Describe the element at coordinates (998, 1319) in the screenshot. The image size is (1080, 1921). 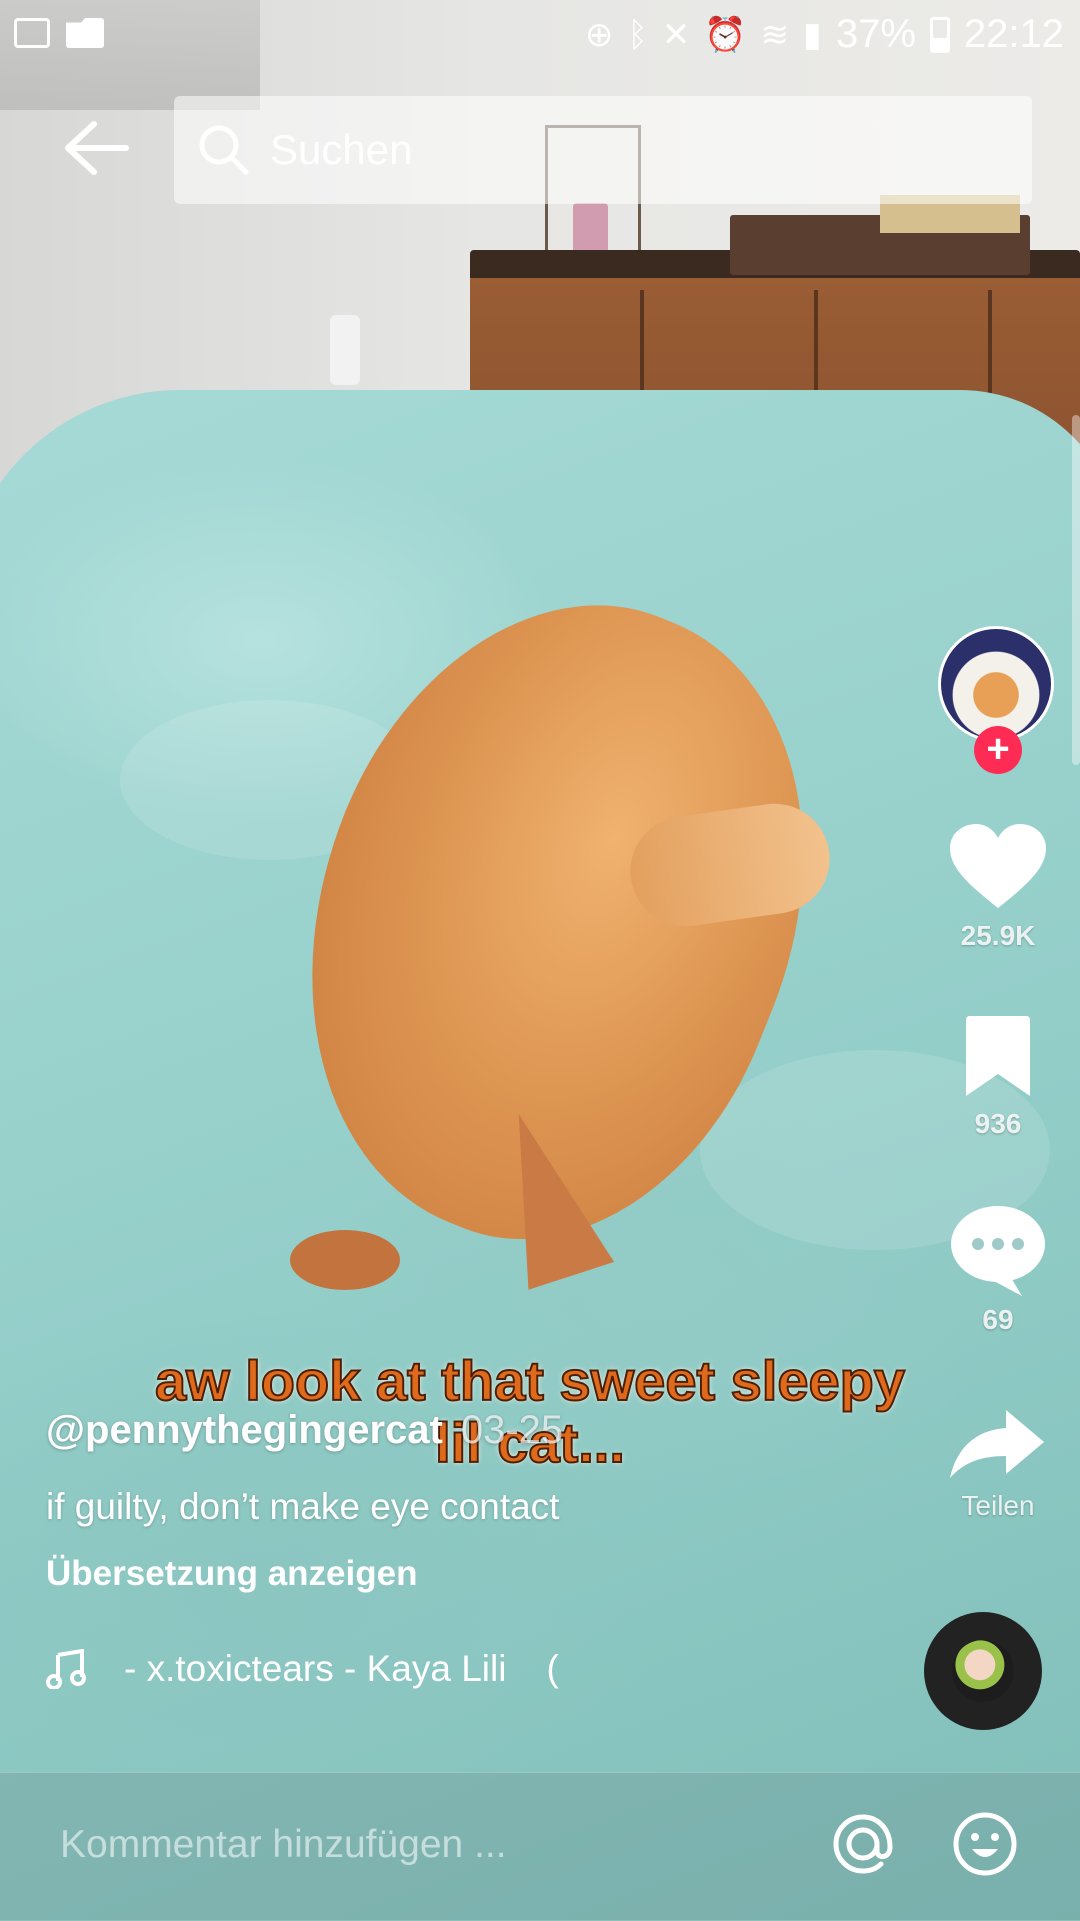
I see `comment-count: 69` at that location.